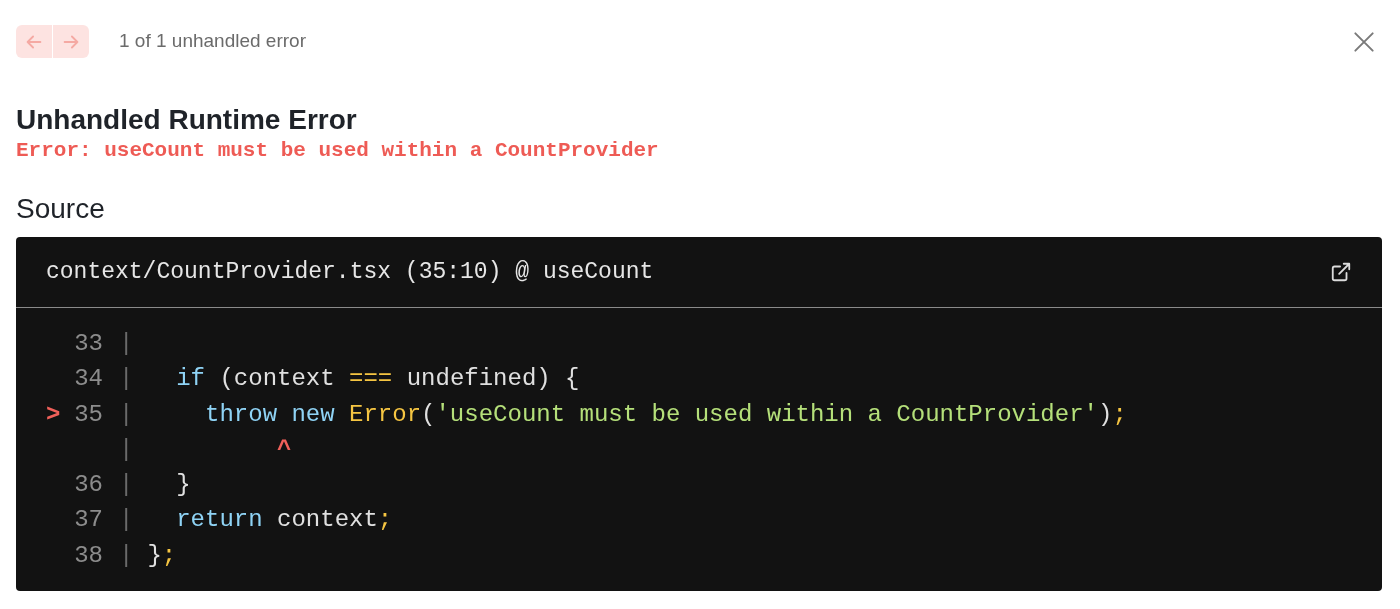 The height and width of the screenshot is (609, 1400). What do you see at coordinates (665, 414) in the screenshot?
I see `code-line: throw new Error('useCount must be used within a CountProvider');` at bounding box center [665, 414].